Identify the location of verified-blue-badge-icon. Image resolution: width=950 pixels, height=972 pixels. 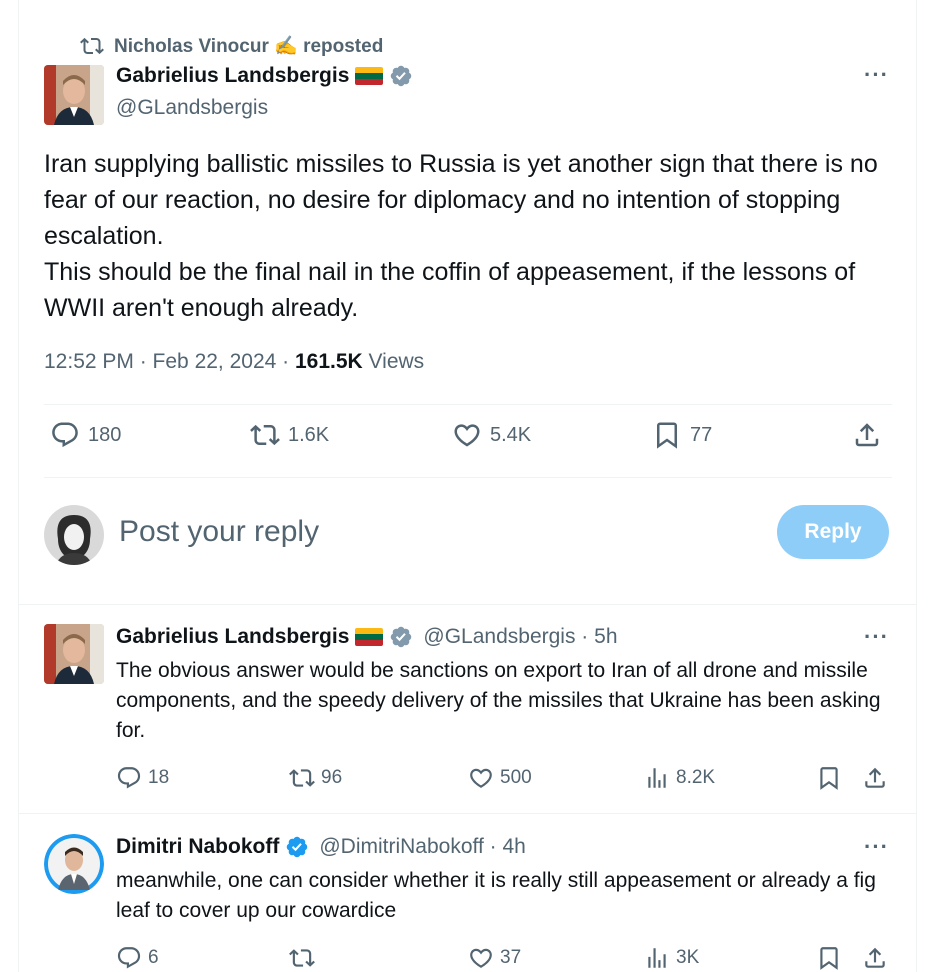
(297, 847).